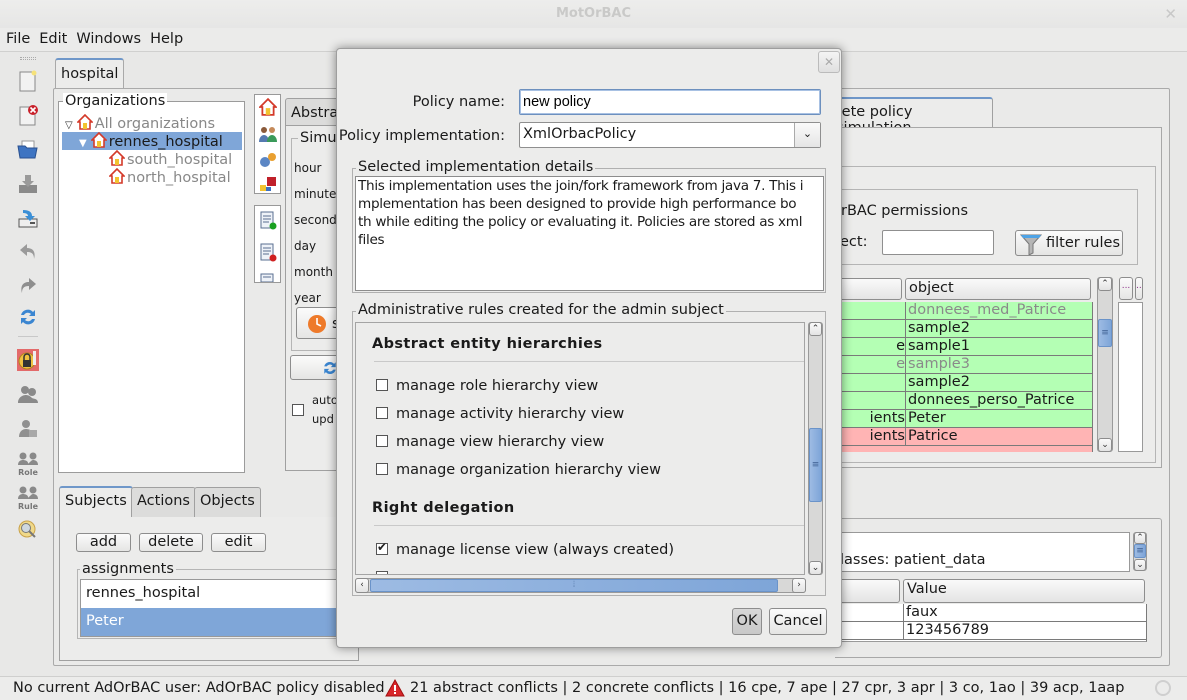 The width and height of the screenshot is (1187, 700). Describe the element at coordinates (870, 289) in the screenshot. I see `table-header-col1` at that location.